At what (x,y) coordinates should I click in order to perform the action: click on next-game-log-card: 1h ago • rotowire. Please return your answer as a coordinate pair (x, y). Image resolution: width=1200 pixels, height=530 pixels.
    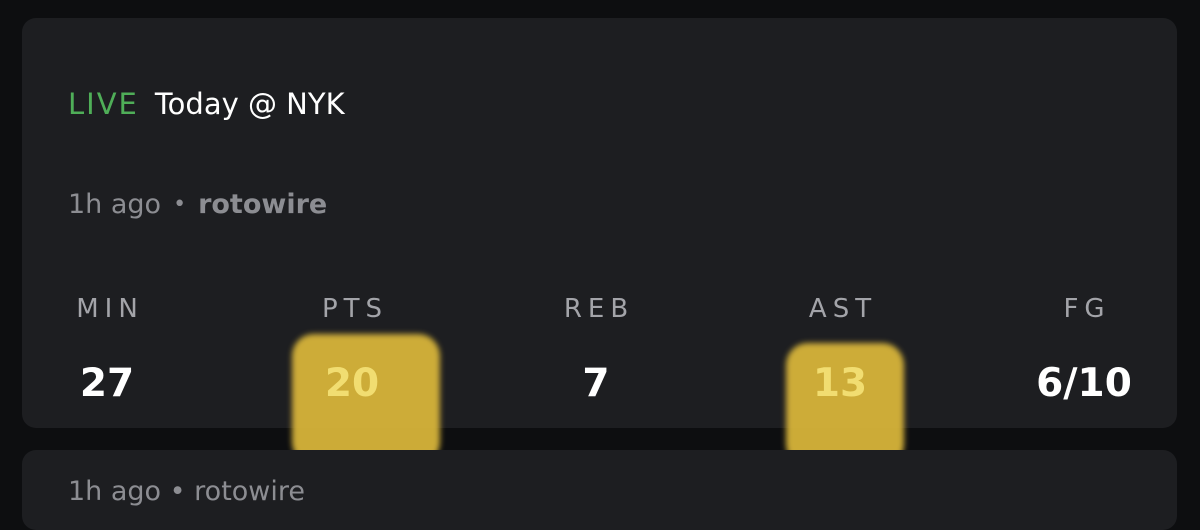
    Looking at the image, I should click on (599, 490).